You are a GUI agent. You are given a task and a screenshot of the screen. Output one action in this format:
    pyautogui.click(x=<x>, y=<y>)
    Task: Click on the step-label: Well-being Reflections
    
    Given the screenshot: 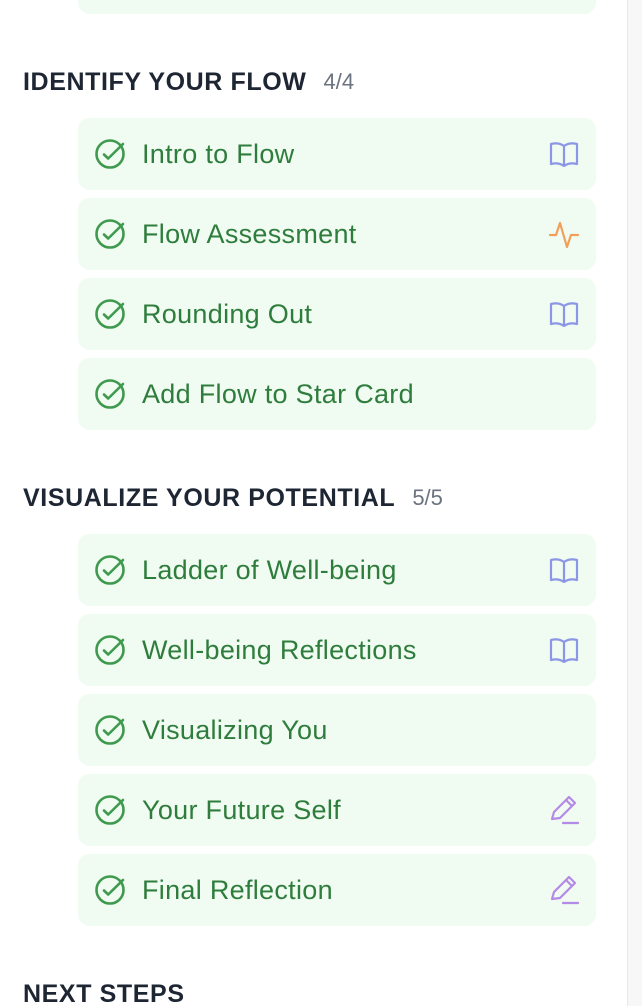 What is the action you would take?
    pyautogui.click(x=279, y=650)
    